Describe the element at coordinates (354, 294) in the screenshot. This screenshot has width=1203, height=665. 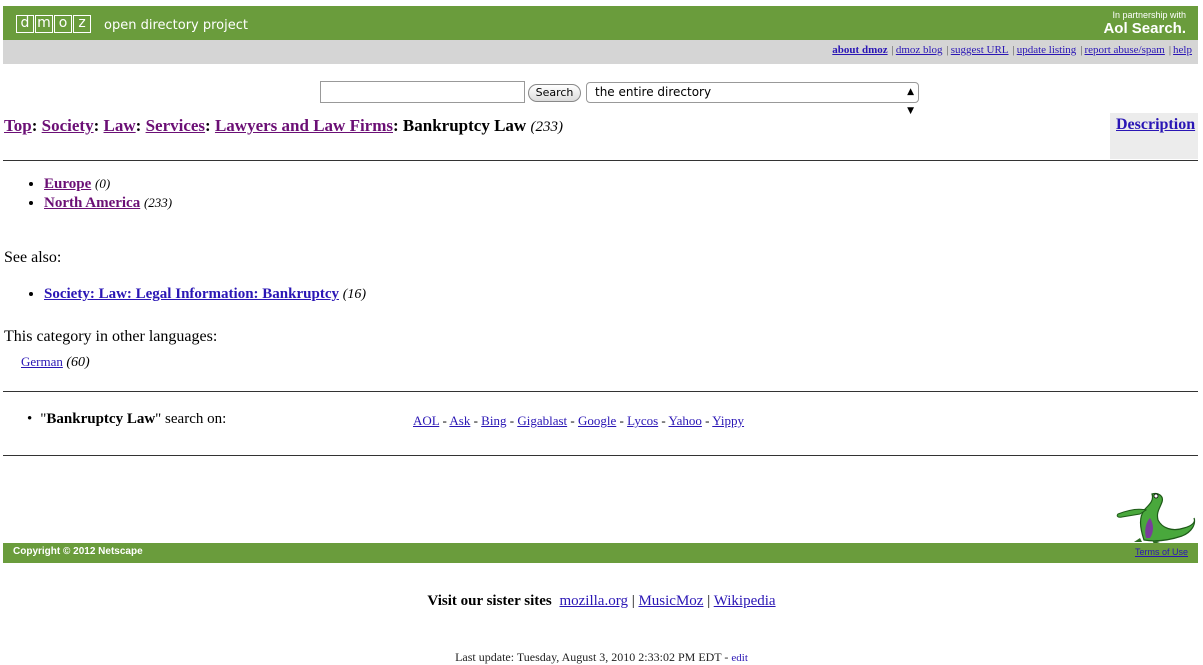
I see `see-also-count: (16)` at that location.